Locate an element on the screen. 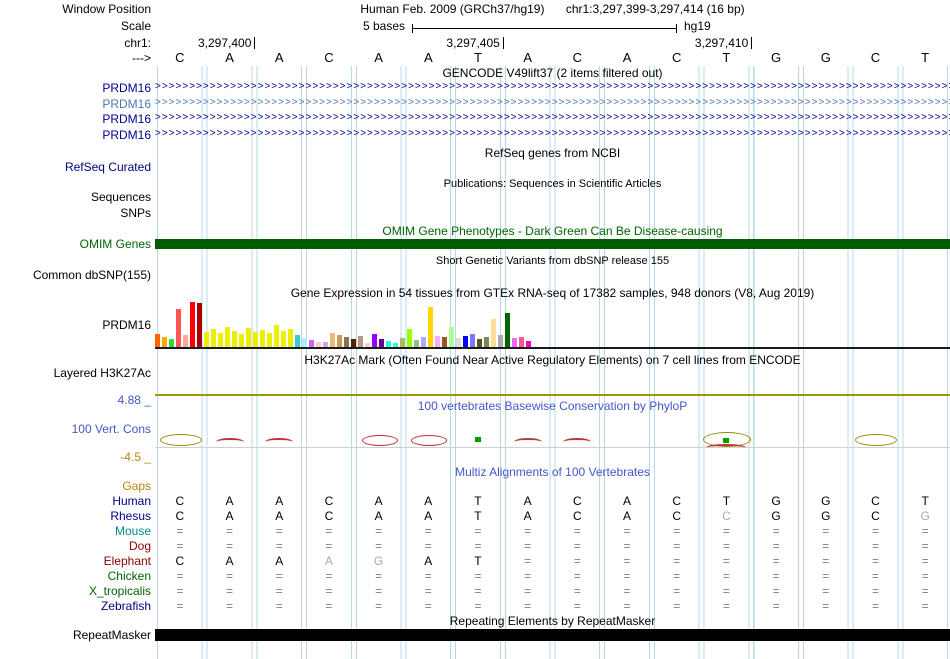 This screenshot has width=950, height=659. scale-bar is located at coordinates (544, 28).